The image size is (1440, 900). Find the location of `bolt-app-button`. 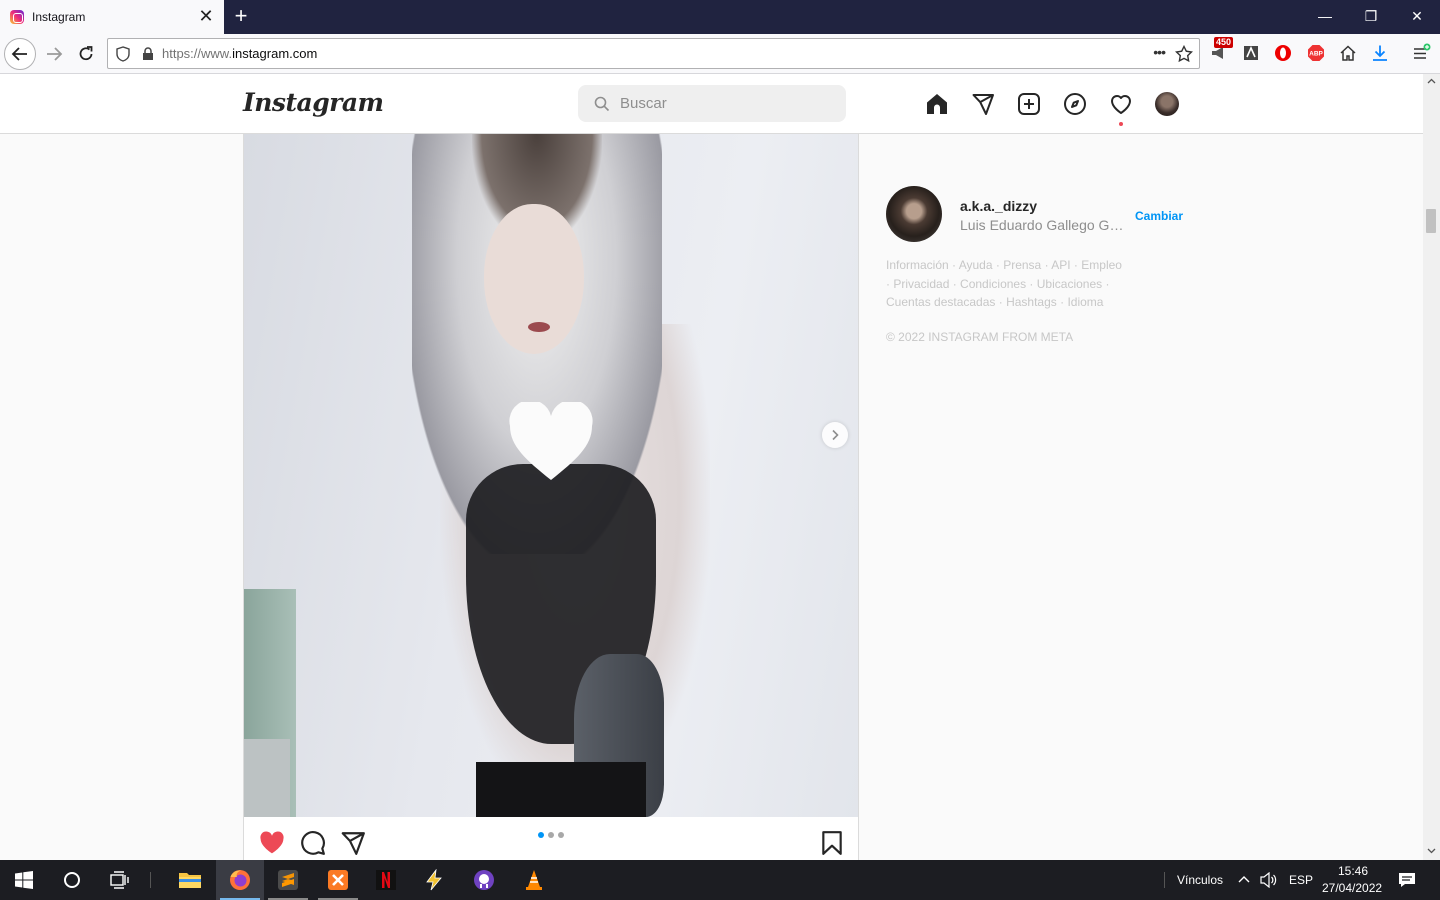

bolt-app-button is located at coordinates (434, 880).